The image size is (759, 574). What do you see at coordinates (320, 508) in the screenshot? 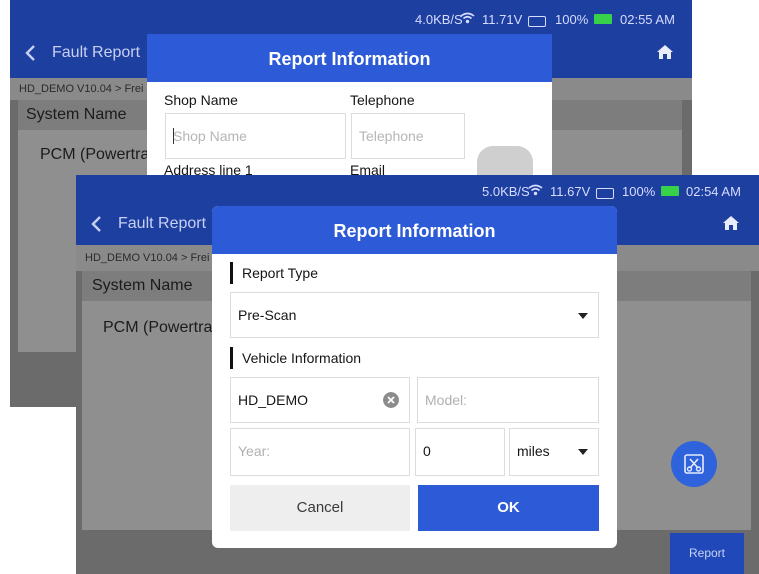
I see `cancel-button: Cancel` at bounding box center [320, 508].